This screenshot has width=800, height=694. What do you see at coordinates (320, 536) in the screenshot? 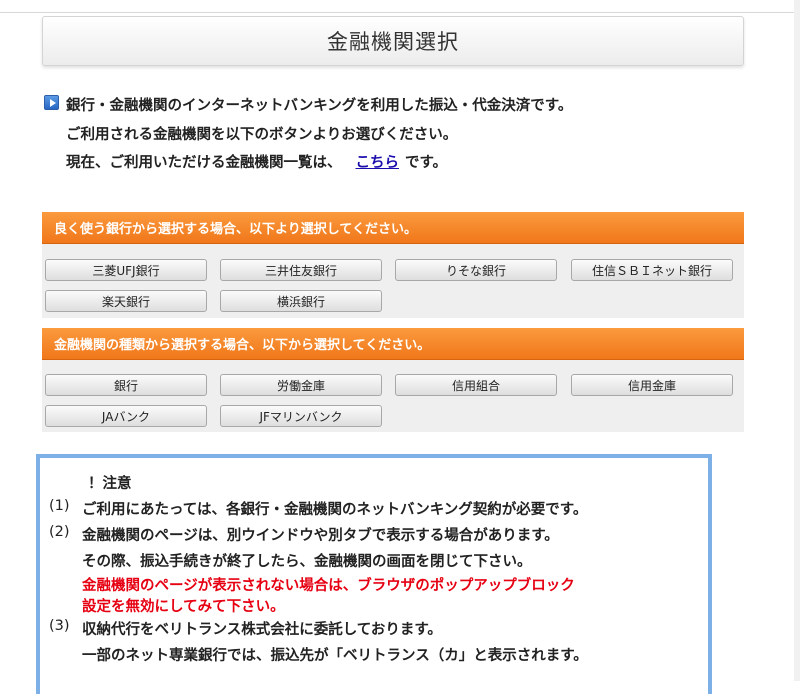
I see `notice-item-2-line-1: 金融機関のページは、別ウインドウや別タブで表示する場合があります。` at bounding box center [320, 536].